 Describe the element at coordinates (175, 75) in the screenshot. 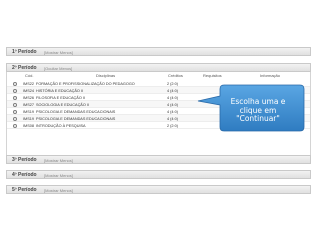

I see `col-header-credits: Créditos` at that location.